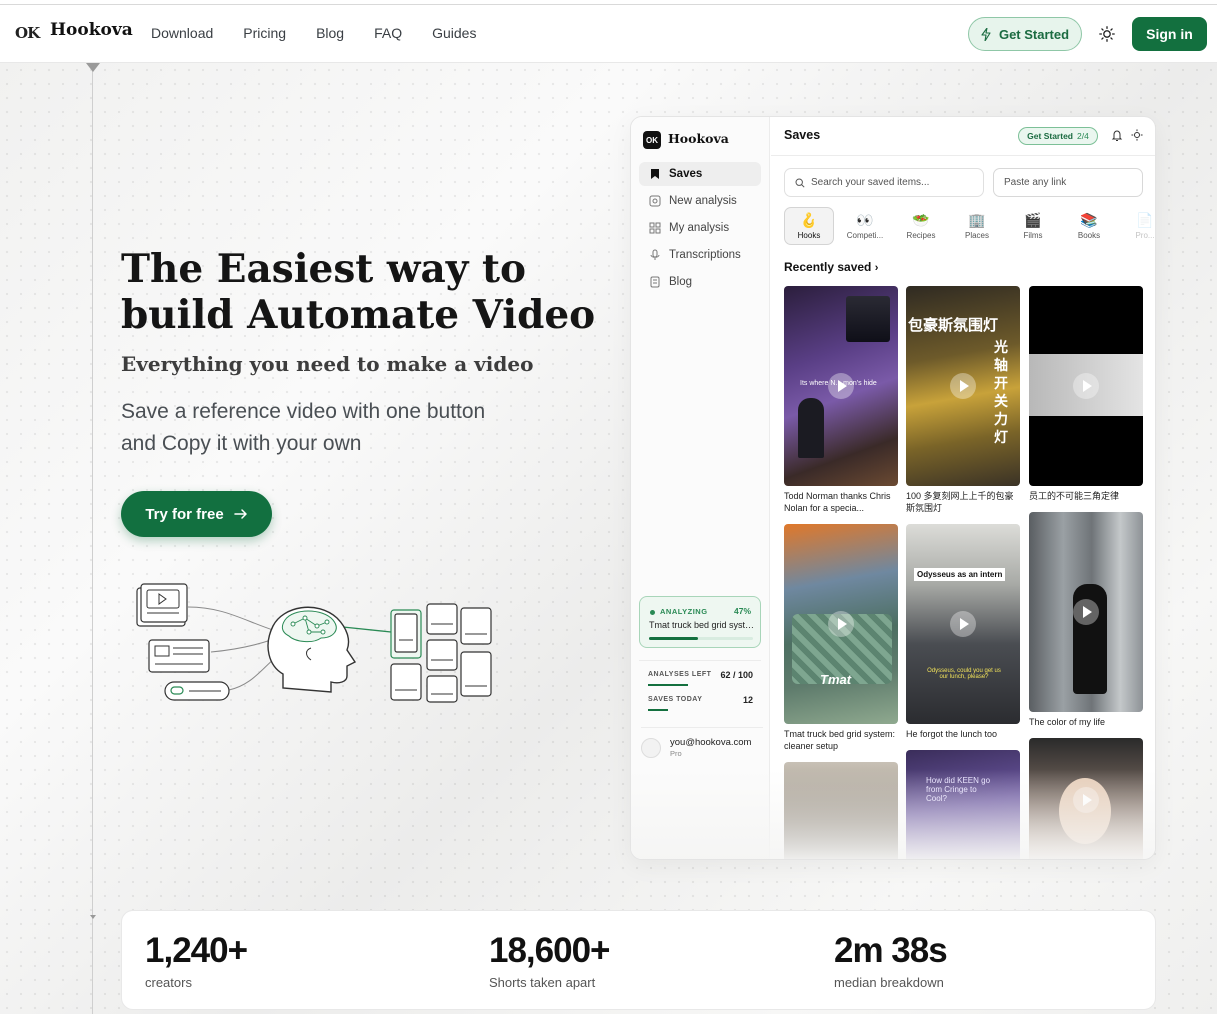 Image resolution: width=1217 pixels, height=1014 pixels. I want to click on stat-creators: 1,240+ creators, so click(196, 960).